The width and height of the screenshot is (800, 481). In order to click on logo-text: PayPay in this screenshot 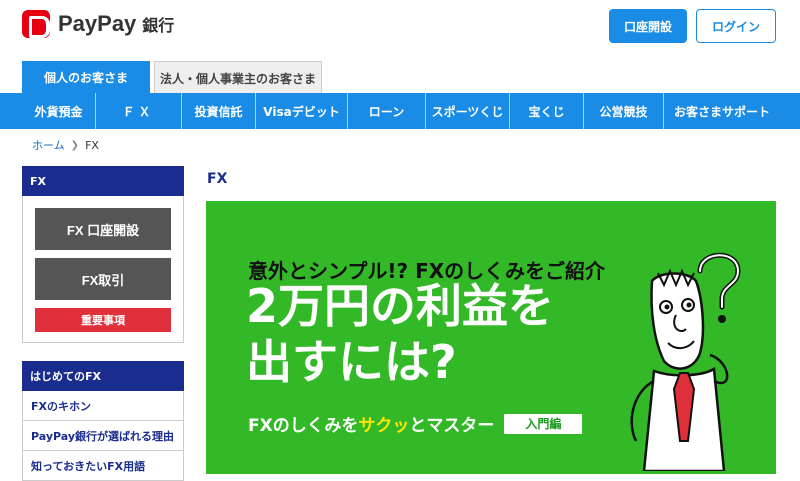, I will do `click(97, 23)`.